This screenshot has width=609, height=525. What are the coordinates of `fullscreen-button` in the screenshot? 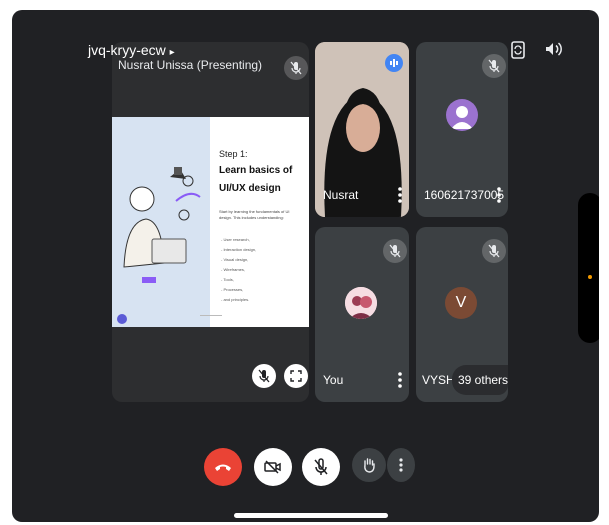 It's located at (296, 376).